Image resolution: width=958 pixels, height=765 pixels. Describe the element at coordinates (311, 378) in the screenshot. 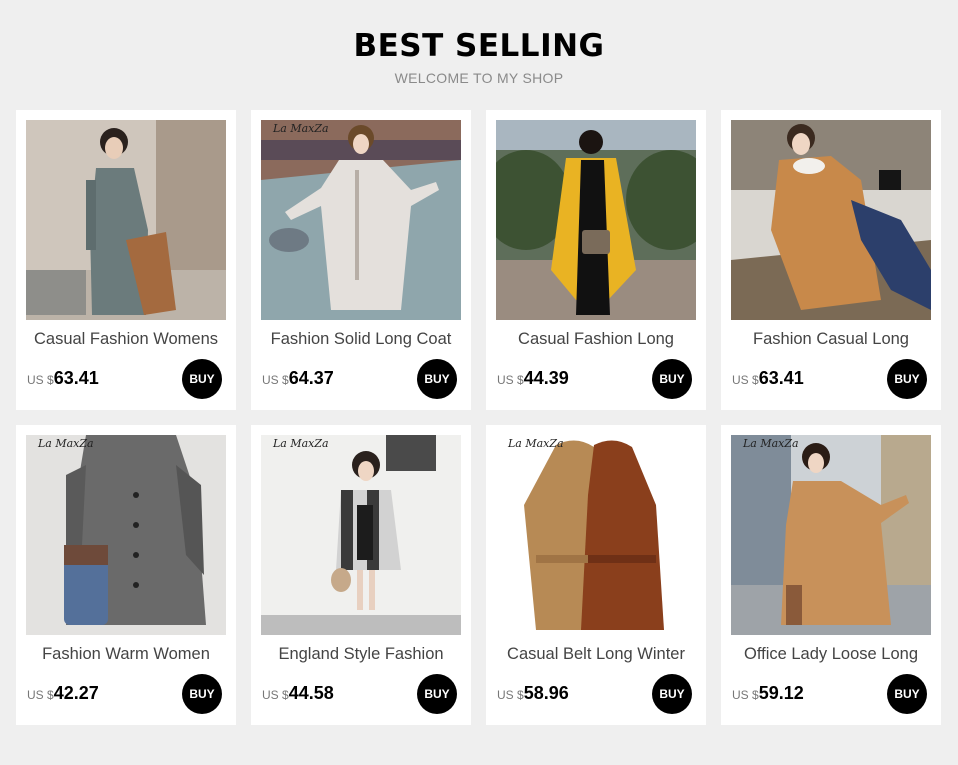

I see `price-amount: 64.37` at that location.